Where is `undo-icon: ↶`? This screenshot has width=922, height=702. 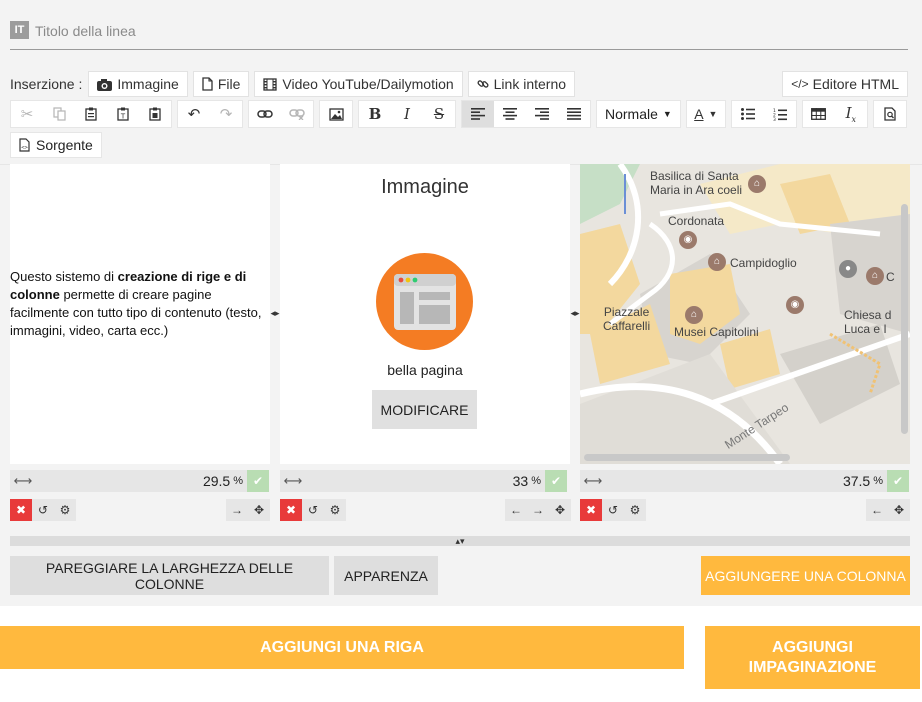 undo-icon: ↶ is located at coordinates (194, 114).